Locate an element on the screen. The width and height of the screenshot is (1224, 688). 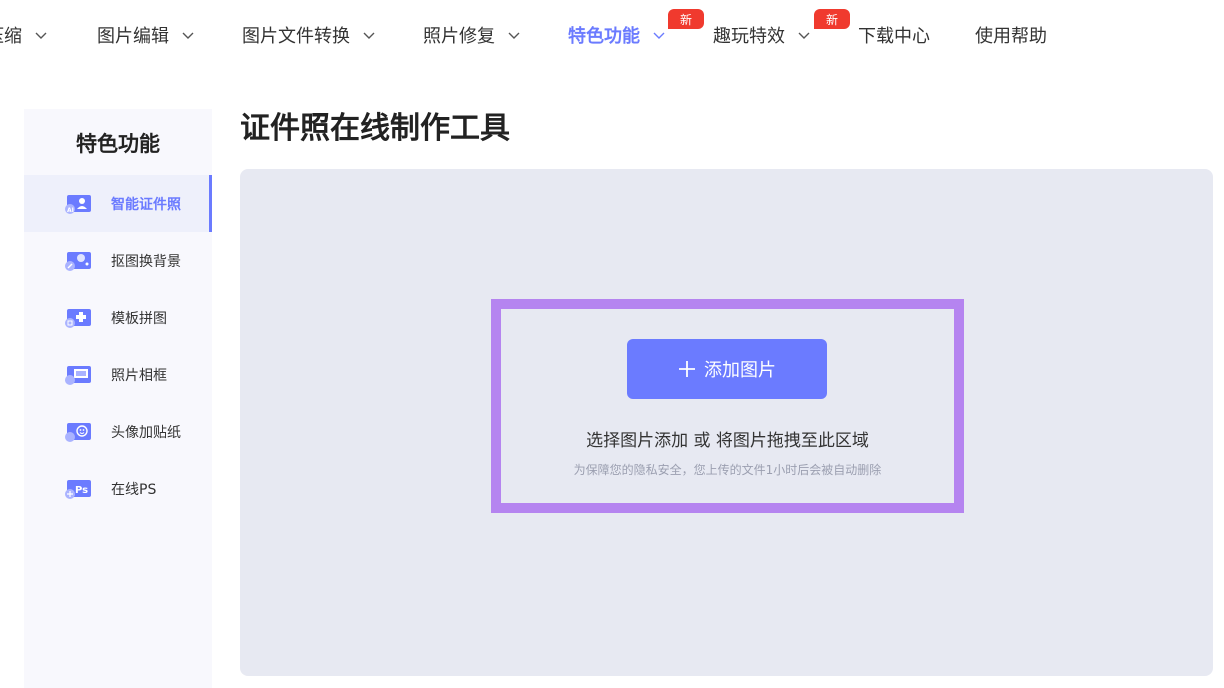
nav-item-label: 压缩 is located at coordinates (11, 36).